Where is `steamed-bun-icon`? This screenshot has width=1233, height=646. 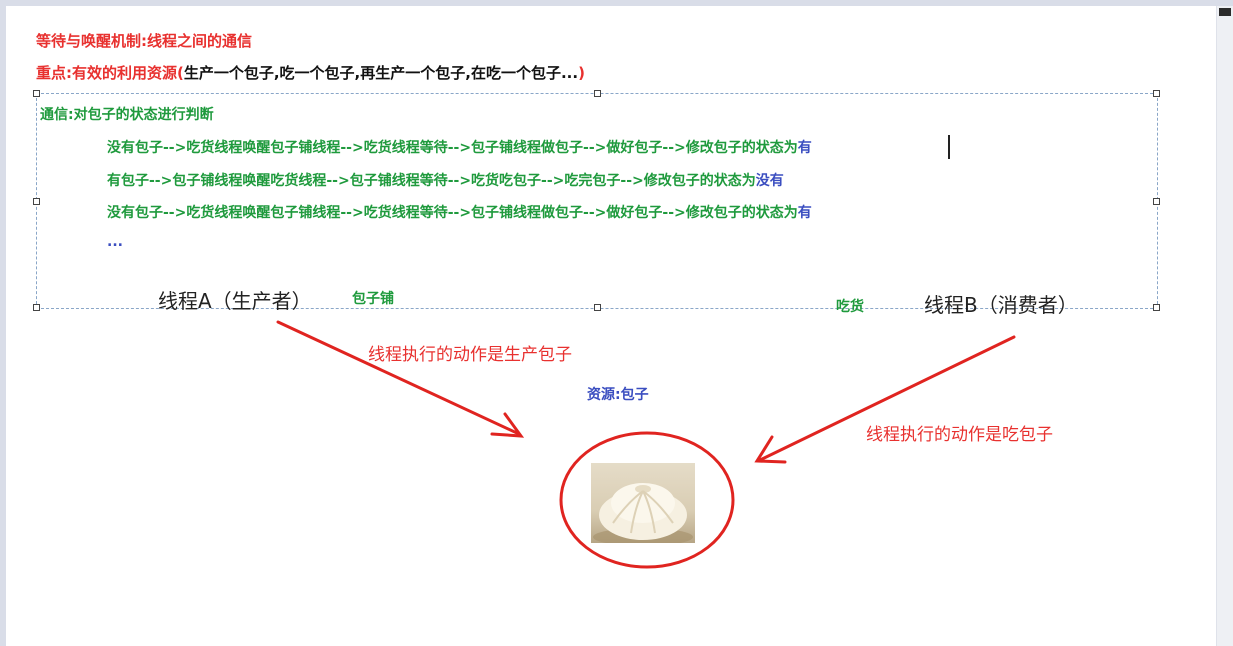
steamed-bun-icon is located at coordinates (643, 513).